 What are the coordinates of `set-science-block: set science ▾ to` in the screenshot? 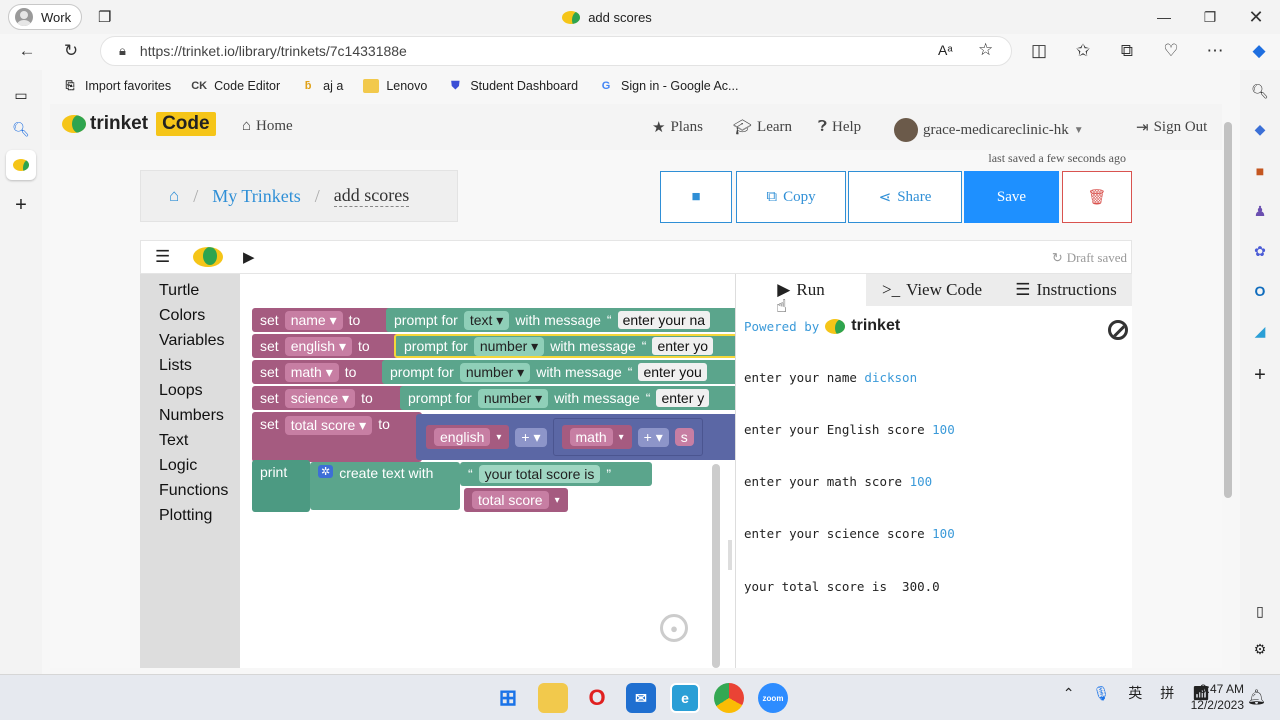 It's located at (332, 398).